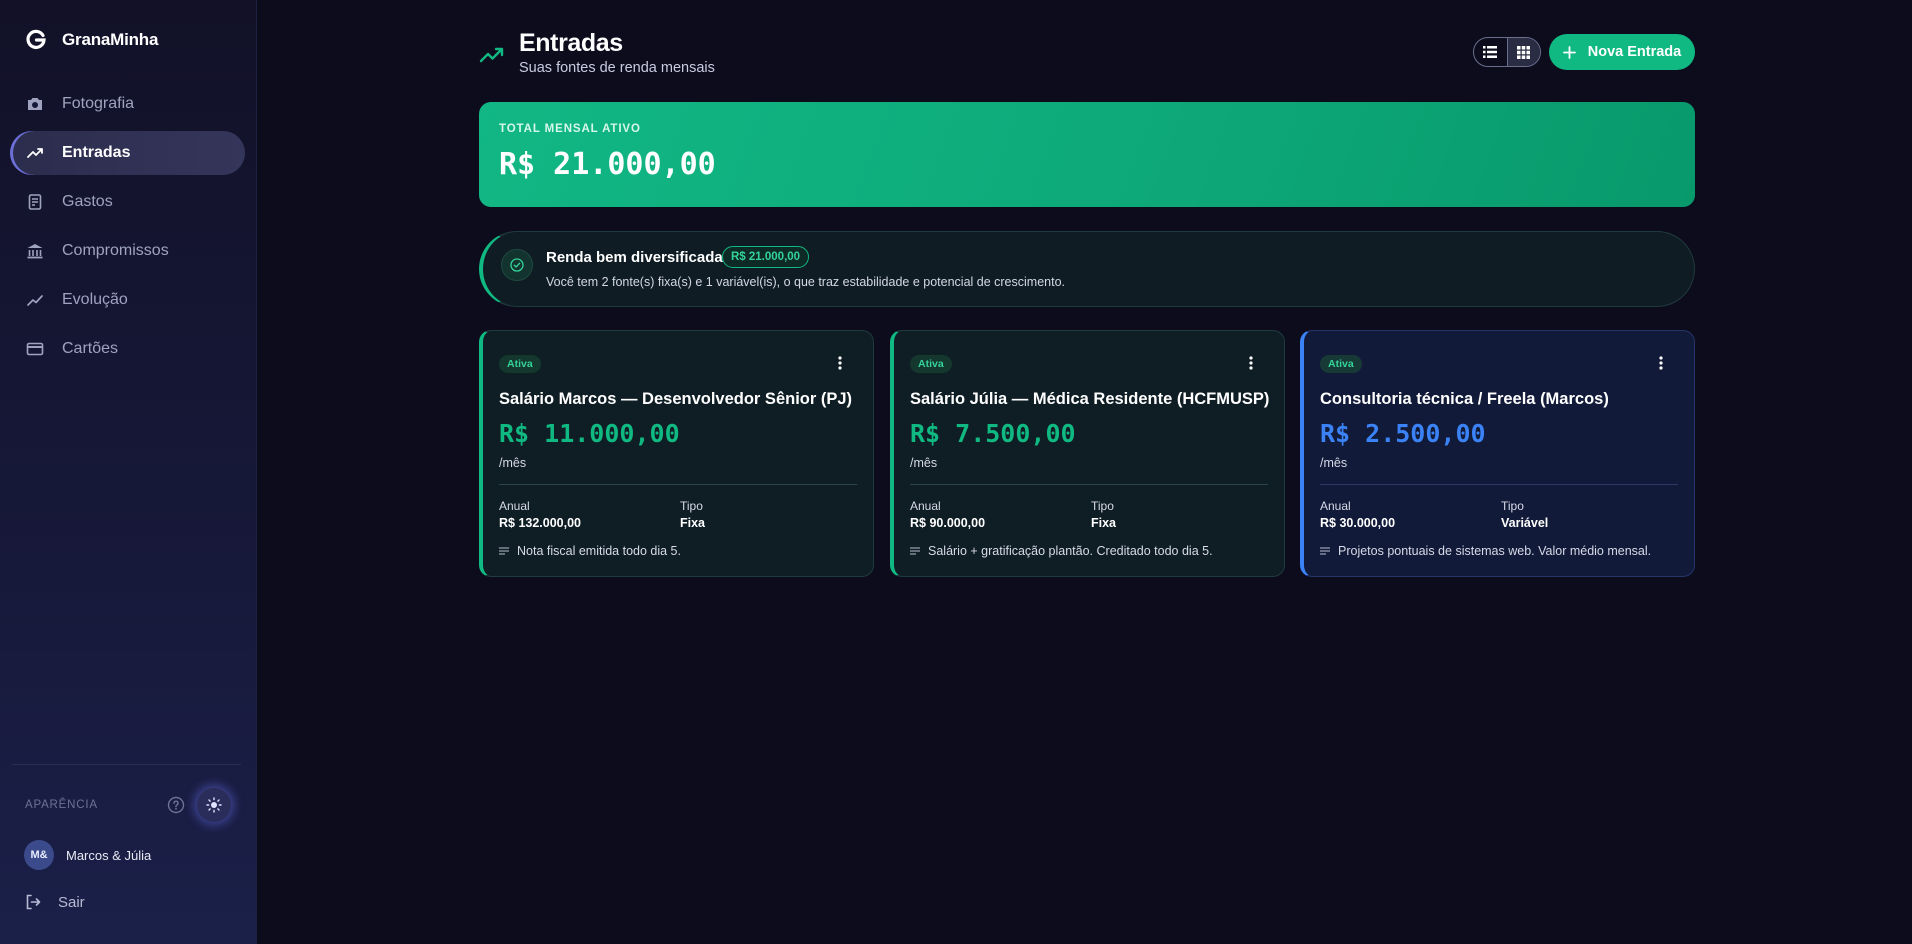 This screenshot has height=944, width=1912. What do you see at coordinates (1569, 52) in the screenshot?
I see `plus-icon` at bounding box center [1569, 52].